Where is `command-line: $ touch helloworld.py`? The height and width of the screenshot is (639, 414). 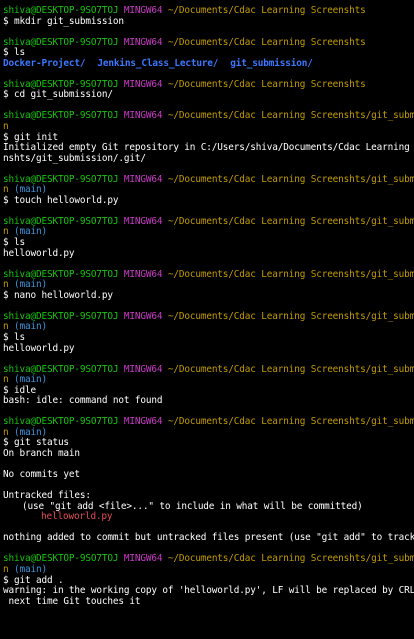
command-line: $ touch helloworld.py is located at coordinates (61, 200).